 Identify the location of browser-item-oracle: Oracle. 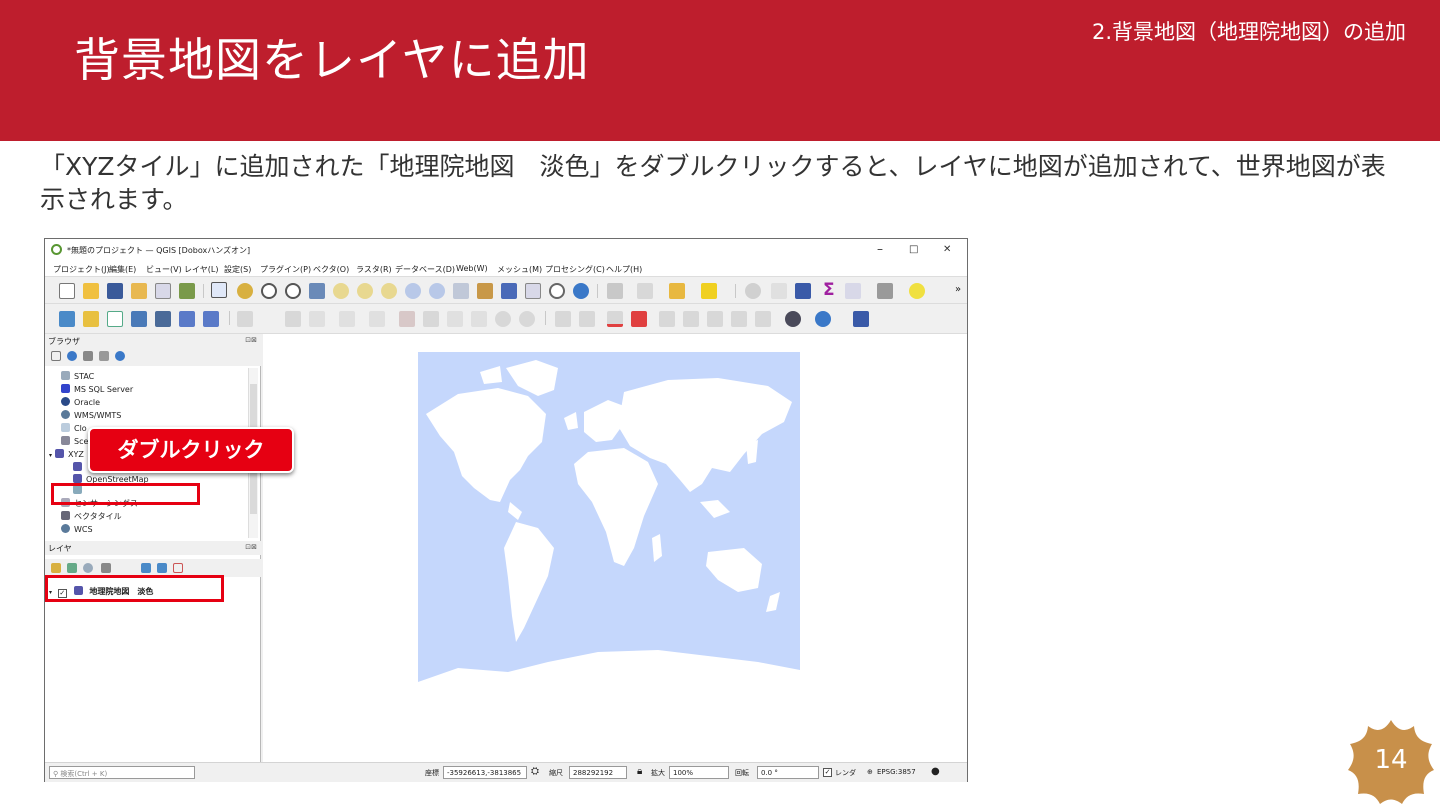
(80, 403).